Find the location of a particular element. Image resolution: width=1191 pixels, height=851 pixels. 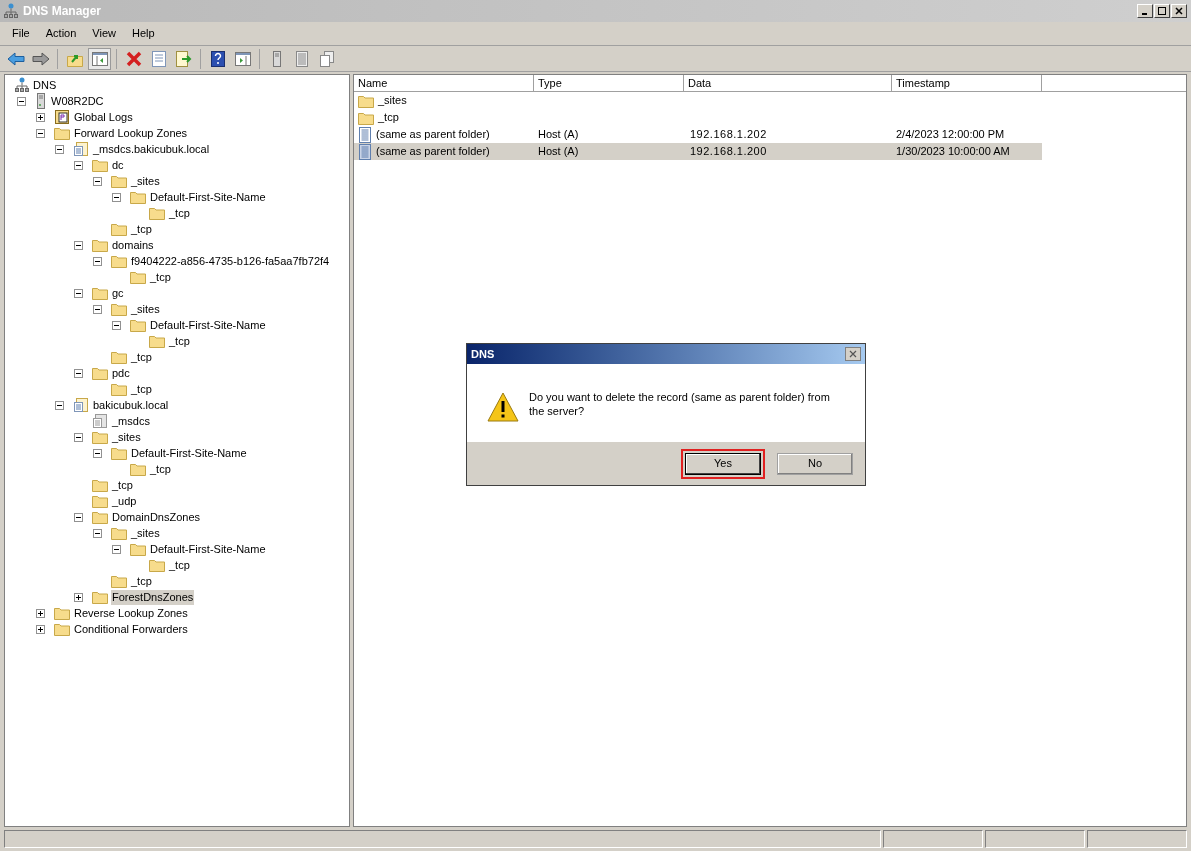

column-header: Data is located at coordinates (788, 83).